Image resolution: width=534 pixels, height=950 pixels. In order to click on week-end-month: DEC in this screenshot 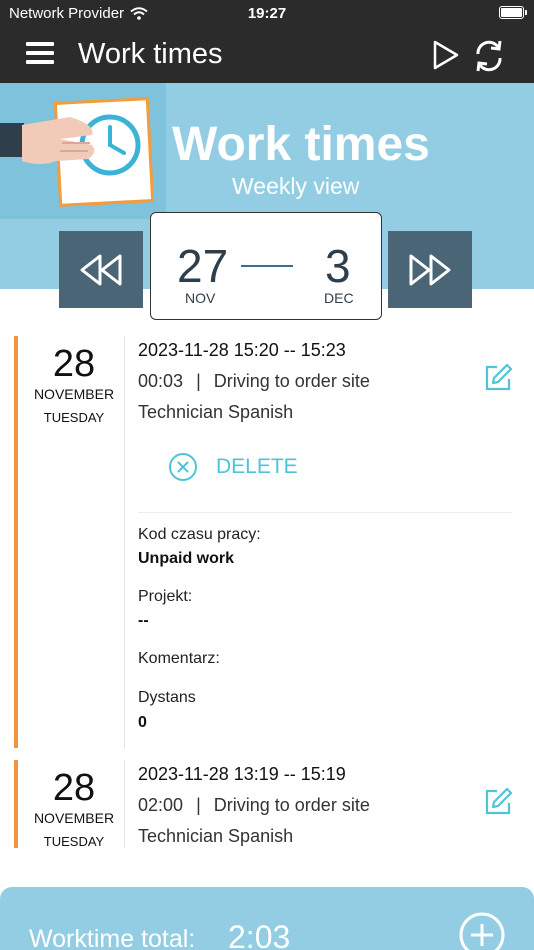, I will do `click(339, 298)`.